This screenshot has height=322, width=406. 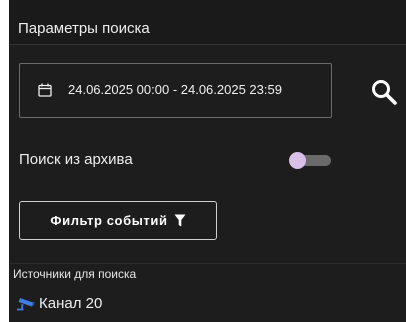 I want to click on sources-title: Источники для поиска, so click(x=75, y=274).